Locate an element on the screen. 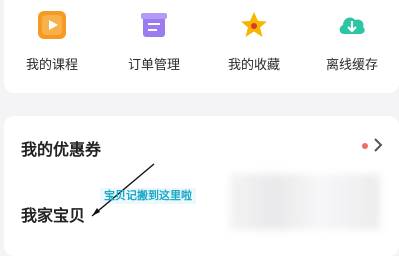 This screenshot has width=399, height=256. course-play-icon is located at coordinates (52, 25).